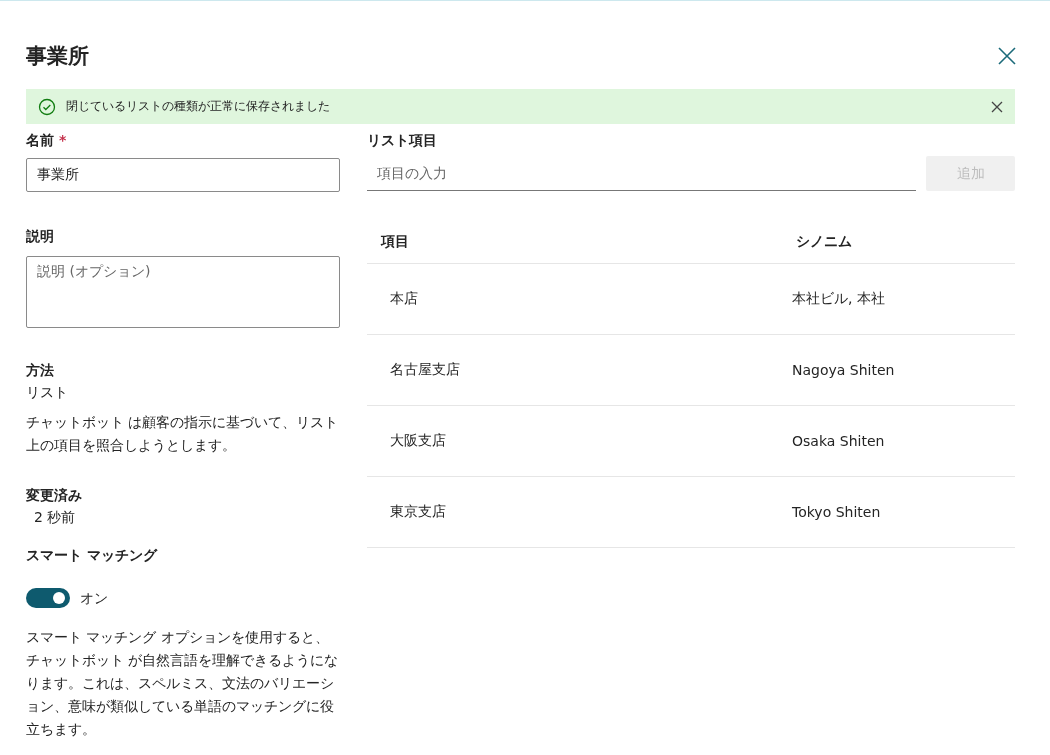 The image size is (1050, 755). Describe the element at coordinates (404, 299) in the screenshot. I see `table-cell-text: 本店` at that location.